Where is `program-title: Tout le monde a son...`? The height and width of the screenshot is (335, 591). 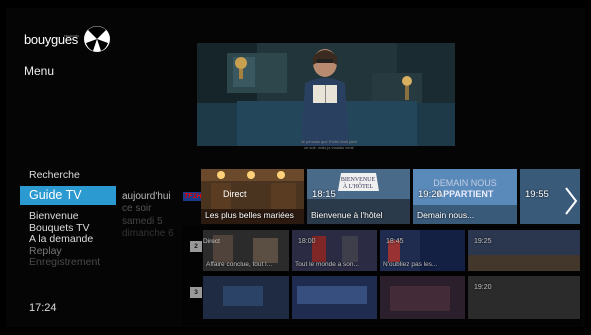 program-title: Tout le monde a son... is located at coordinates (327, 264).